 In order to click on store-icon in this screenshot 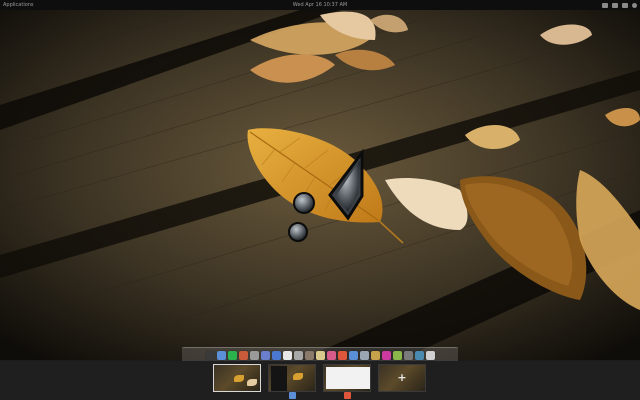, I will do `click(353, 355)`.